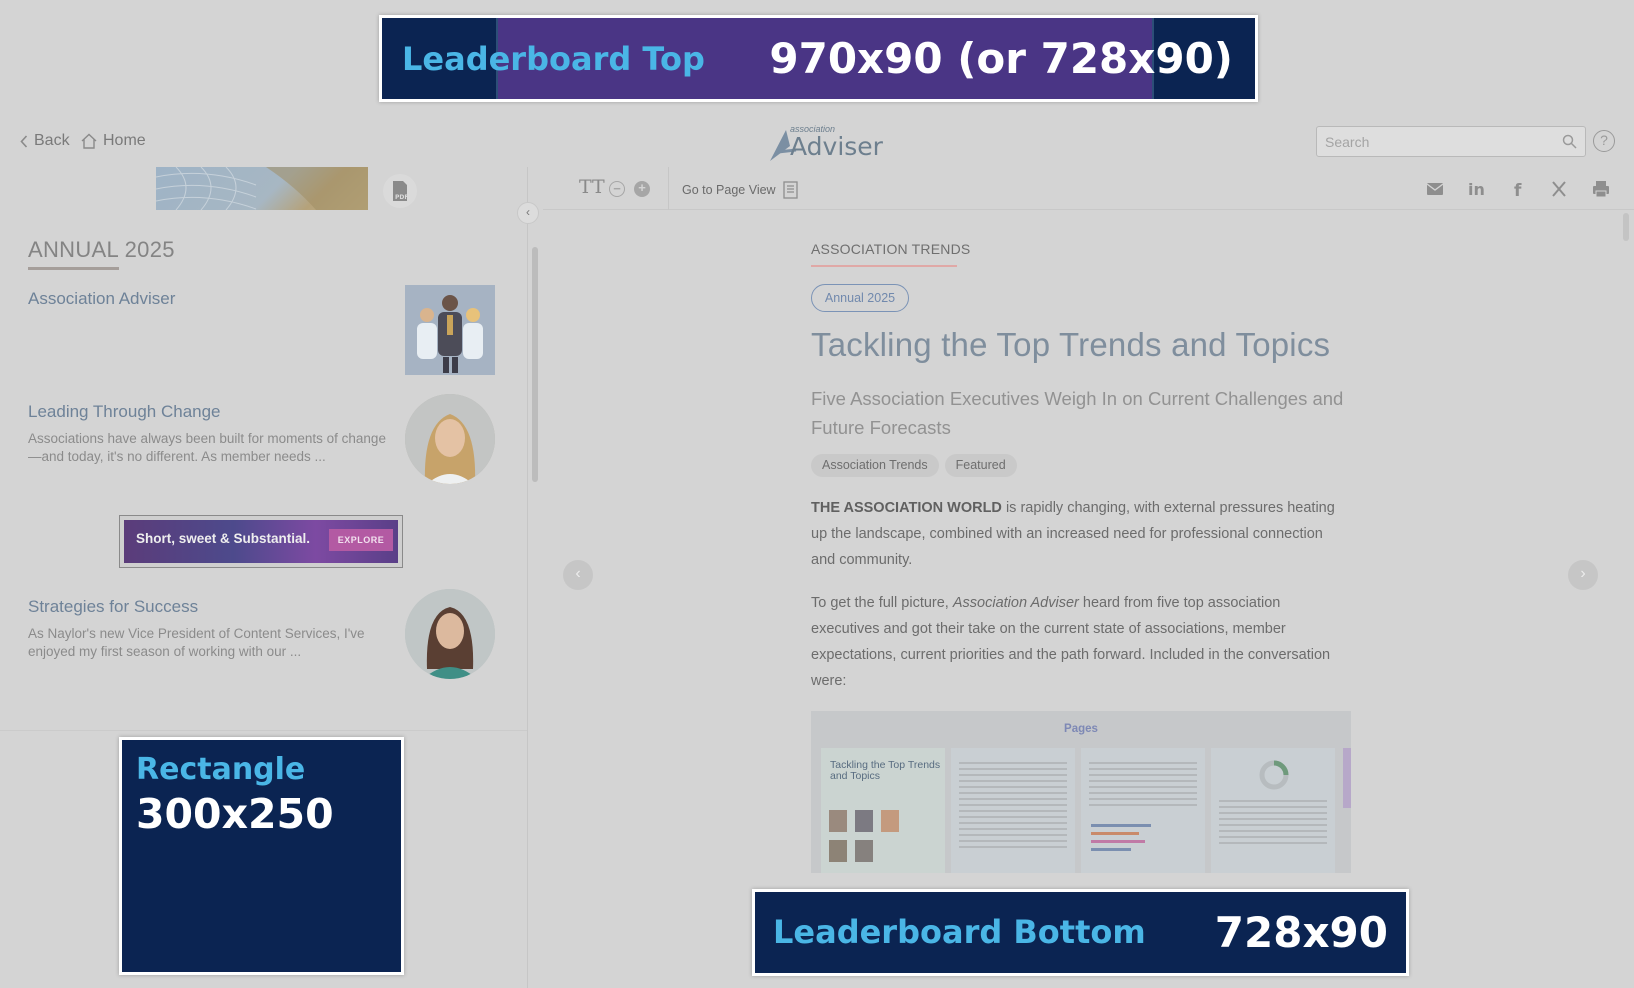  What do you see at coordinates (261, 856) in the screenshot?
I see `rectangle-ad: Rectangle 300x250` at bounding box center [261, 856].